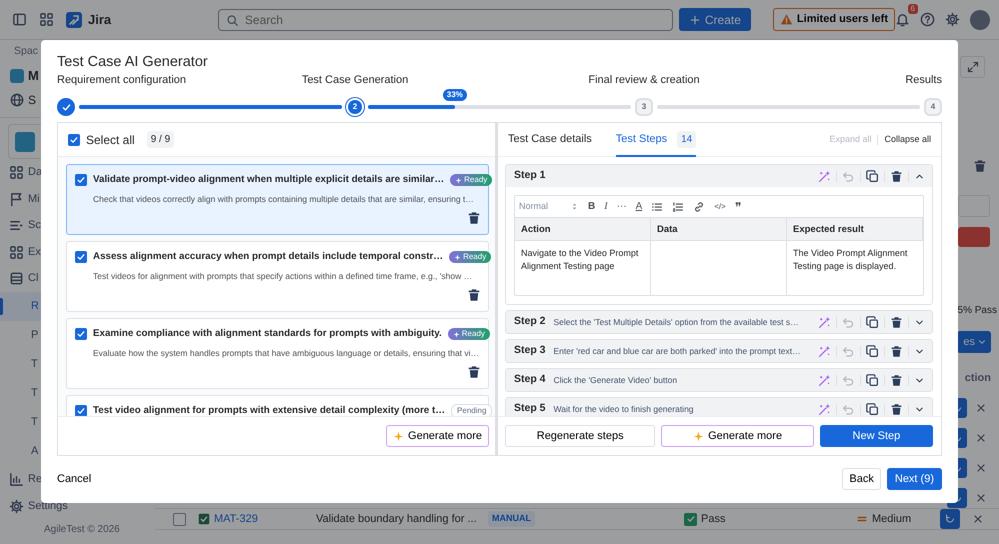  What do you see at coordinates (861, 479) in the screenshot?
I see `back-button: Back` at bounding box center [861, 479].